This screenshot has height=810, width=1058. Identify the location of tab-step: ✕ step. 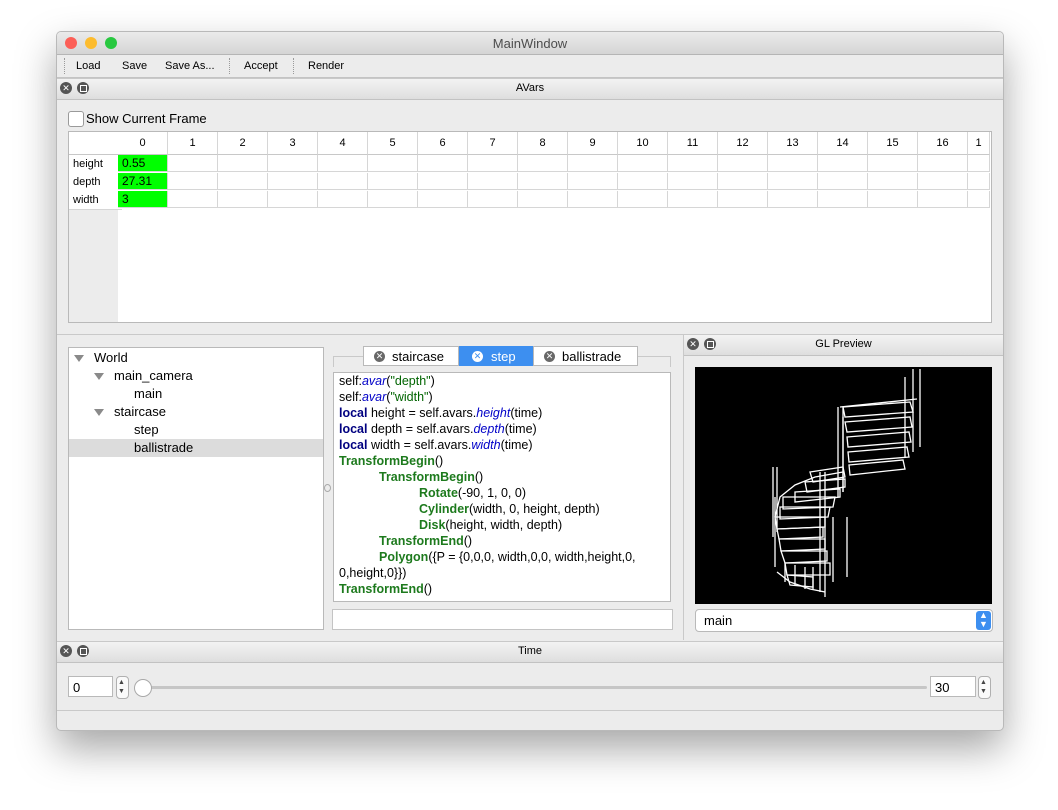
(496, 356).